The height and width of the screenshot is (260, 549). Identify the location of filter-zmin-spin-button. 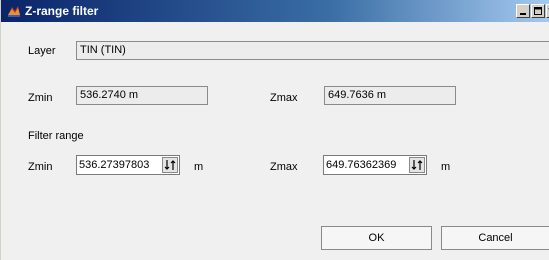
(170, 165).